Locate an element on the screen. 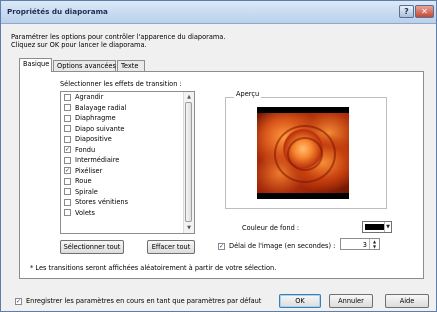  list-item: Balayage radial is located at coordinates (127, 108).